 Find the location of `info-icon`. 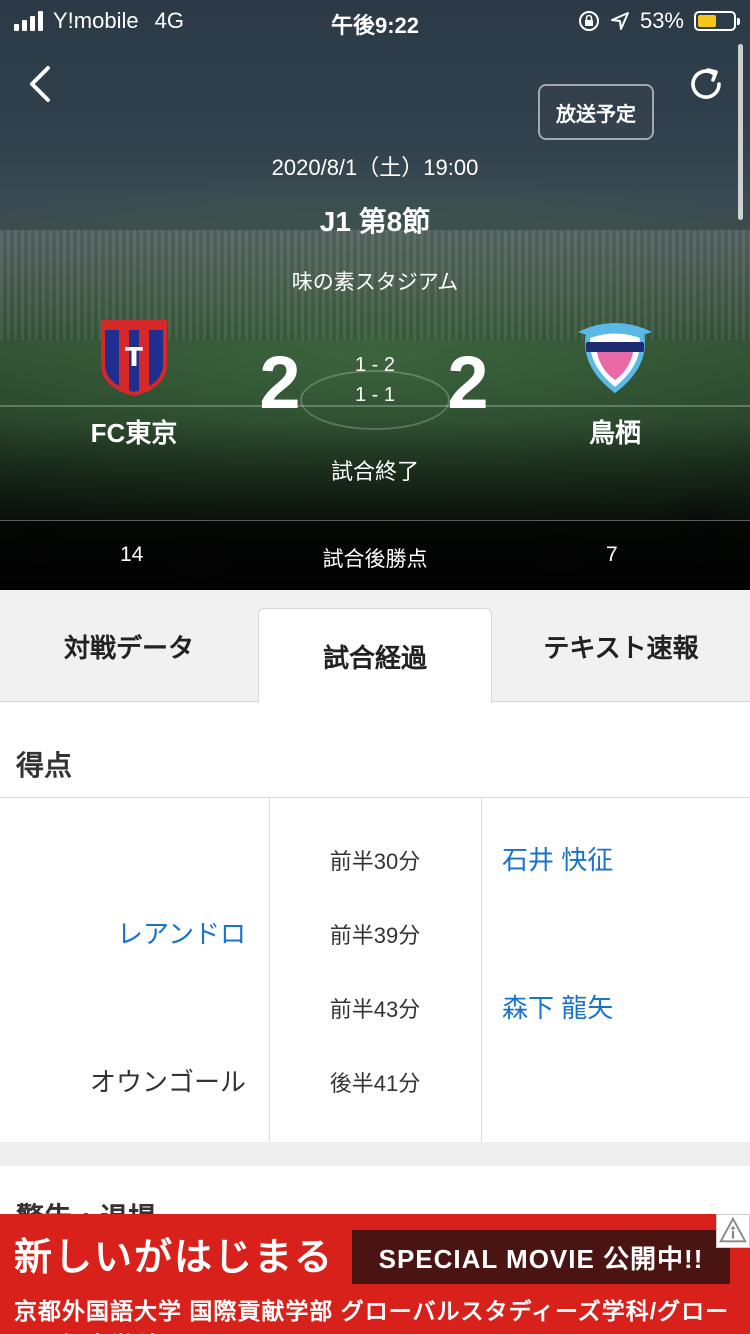

info-icon is located at coordinates (733, 1231).